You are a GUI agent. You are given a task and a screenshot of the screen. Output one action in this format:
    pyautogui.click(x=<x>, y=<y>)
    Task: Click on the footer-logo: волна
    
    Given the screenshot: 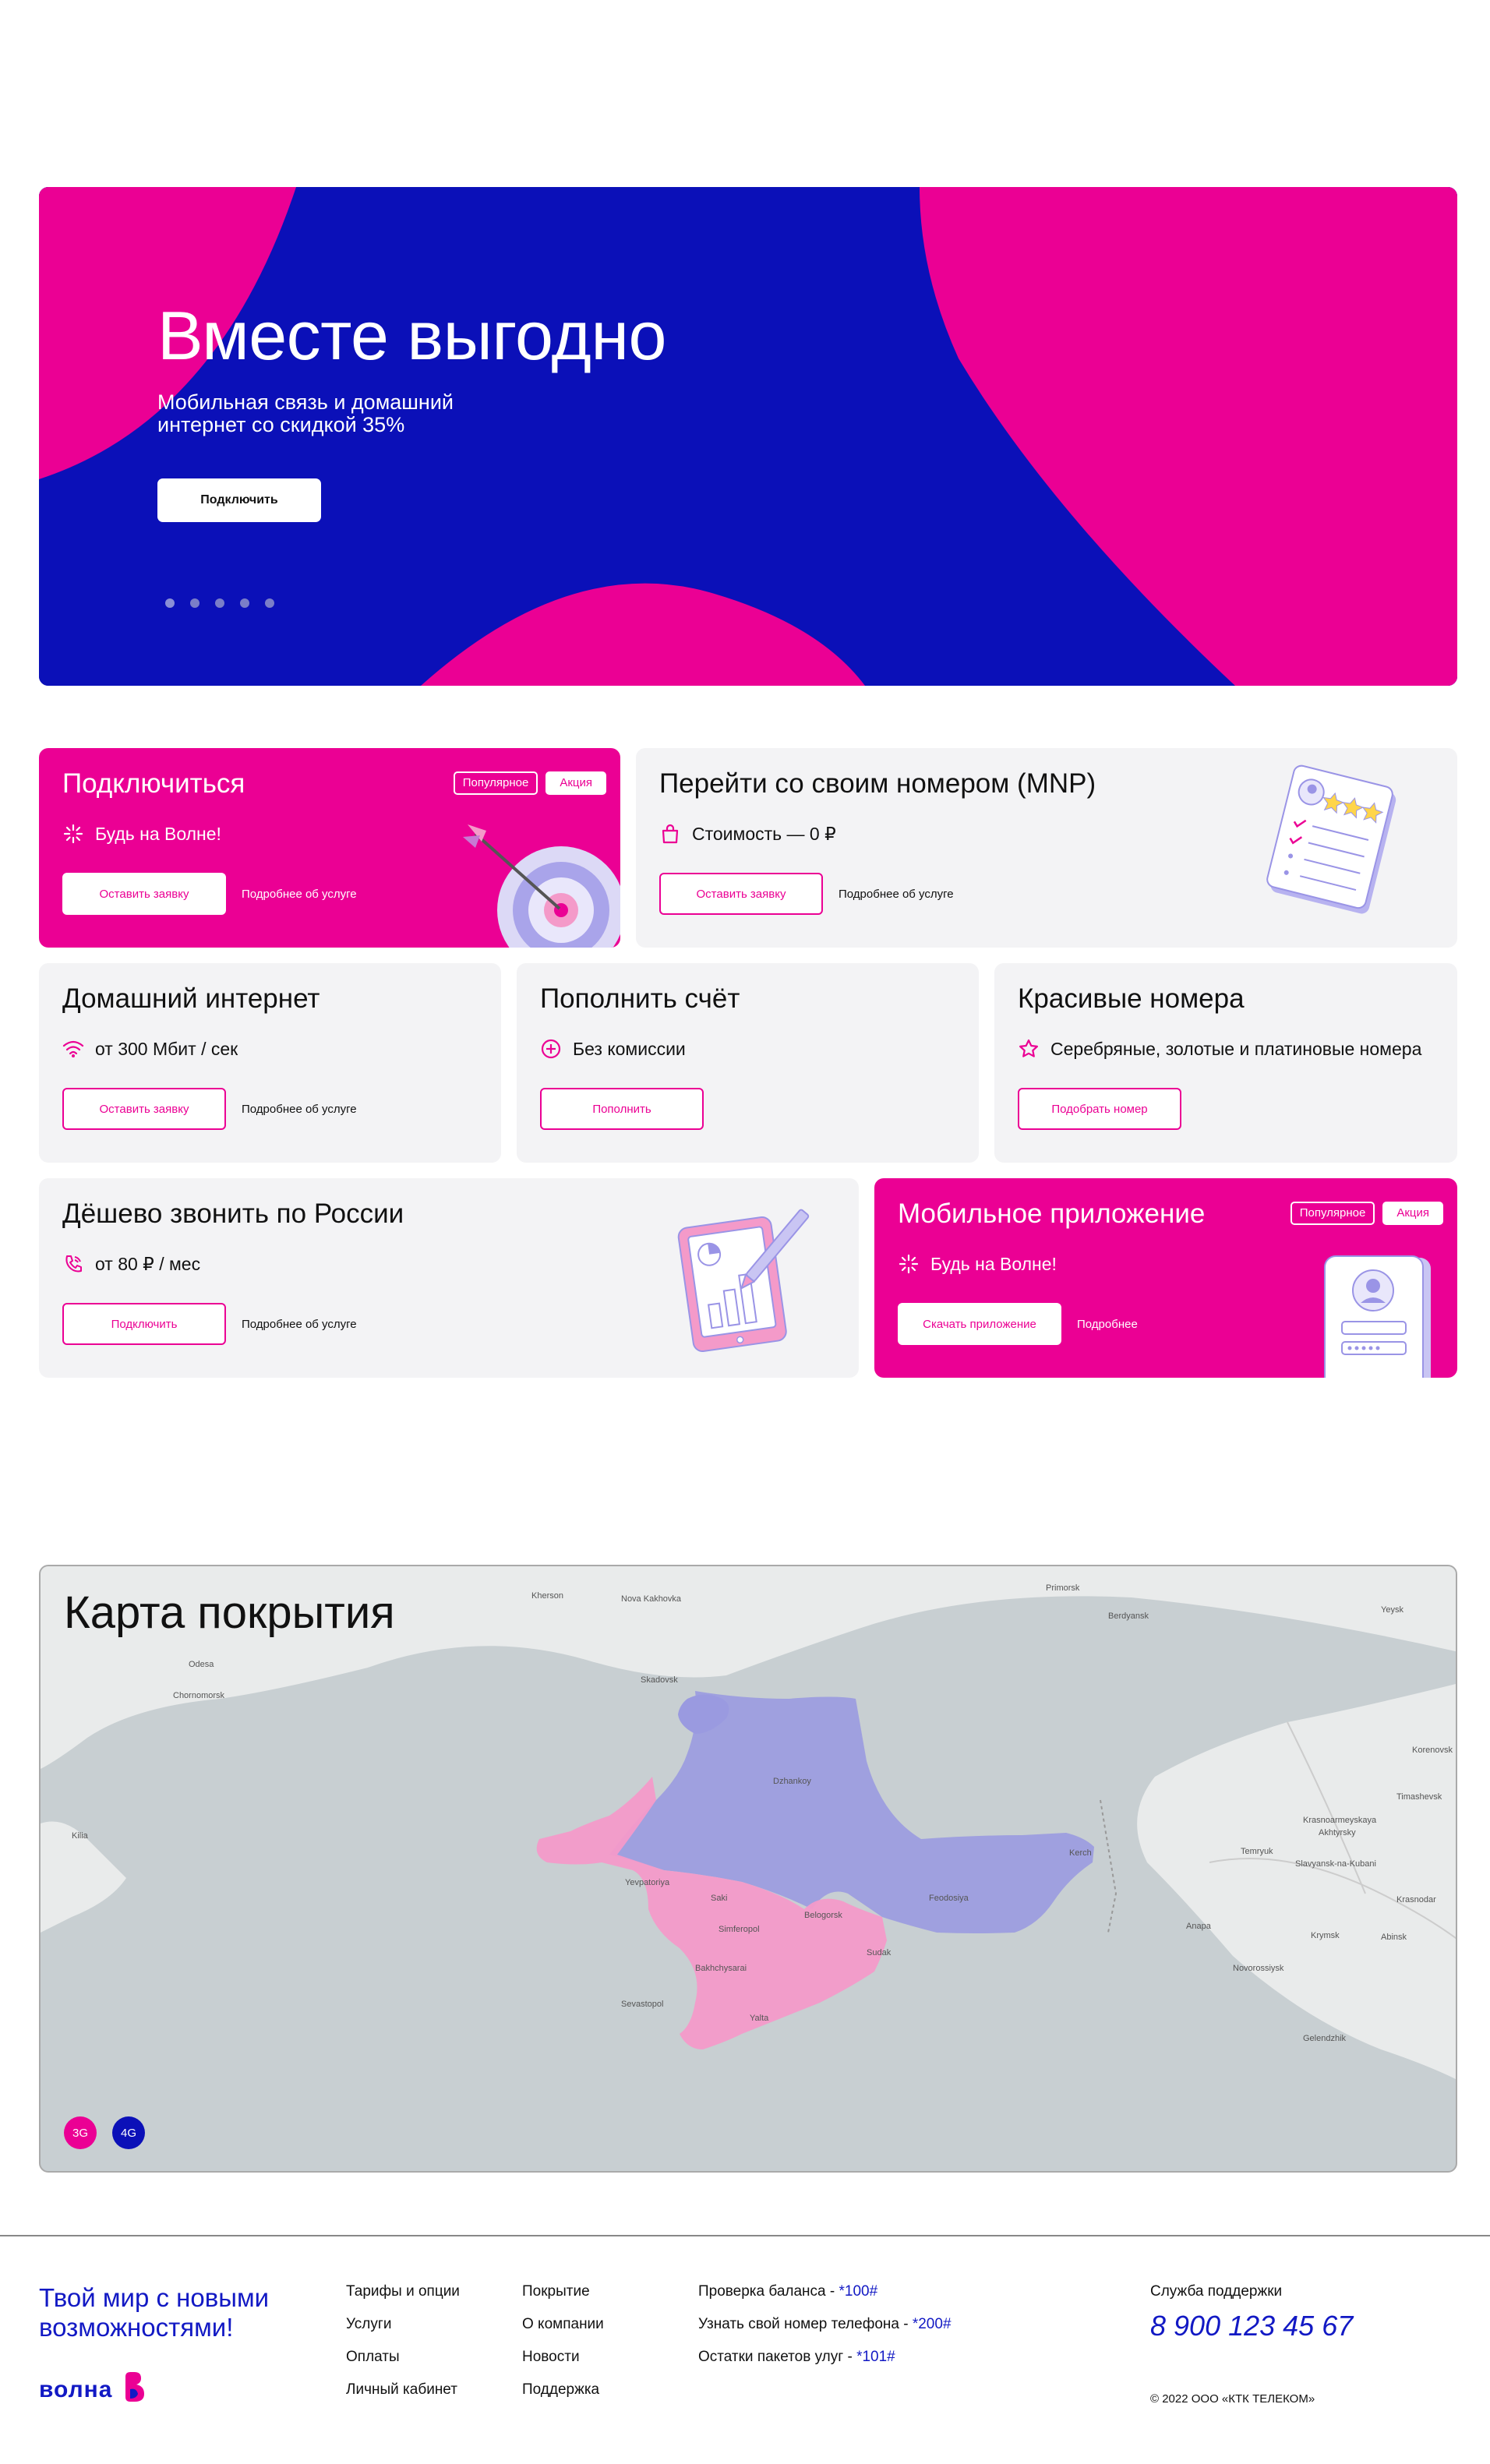 What is the action you would take?
    pyautogui.click(x=92, y=2389)
    